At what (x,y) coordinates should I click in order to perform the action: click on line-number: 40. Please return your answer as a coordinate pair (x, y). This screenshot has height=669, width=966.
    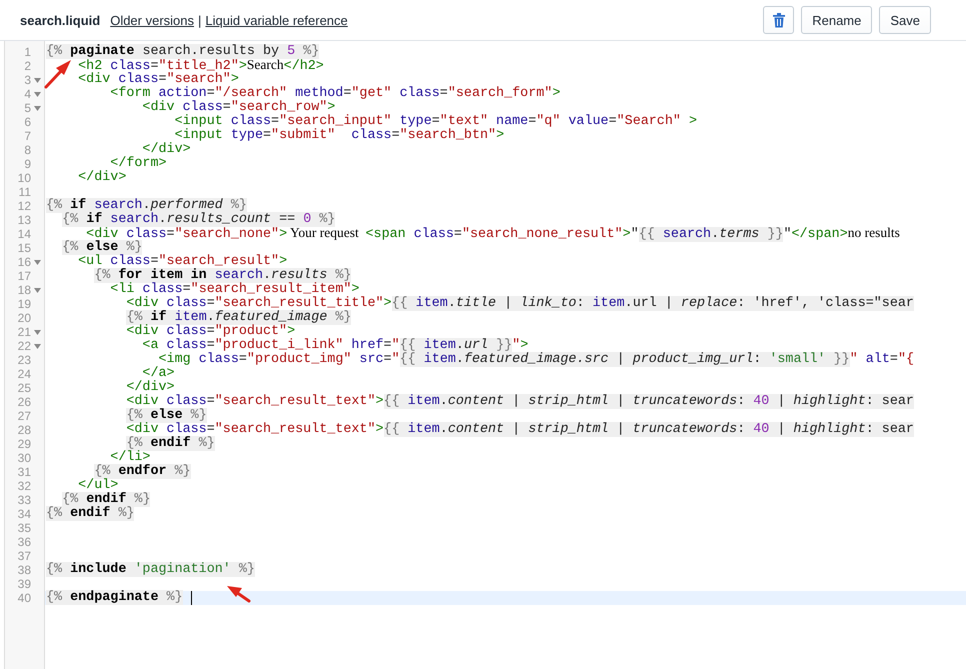
    Looking at the image, I should click on (24, 598).